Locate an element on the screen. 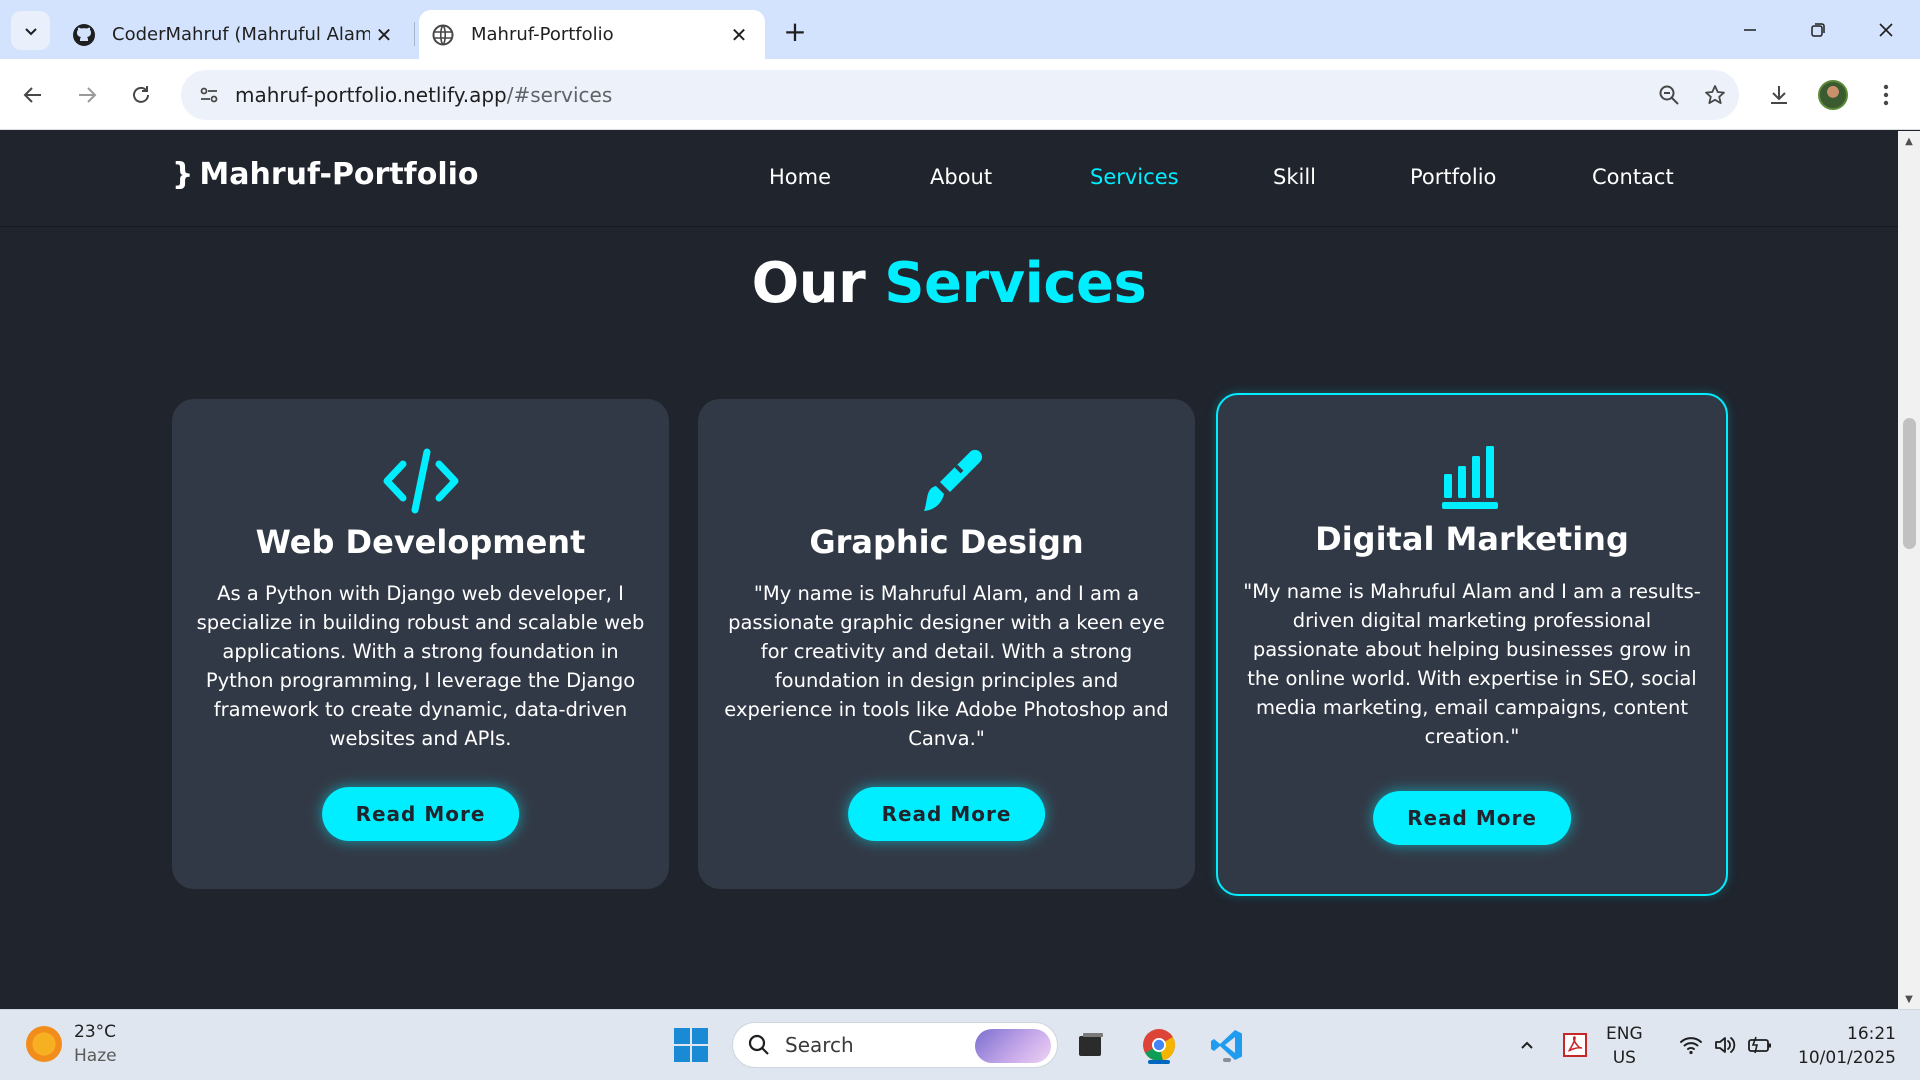  show-hidden-icons-button is located at coordinates (1527, 1045).